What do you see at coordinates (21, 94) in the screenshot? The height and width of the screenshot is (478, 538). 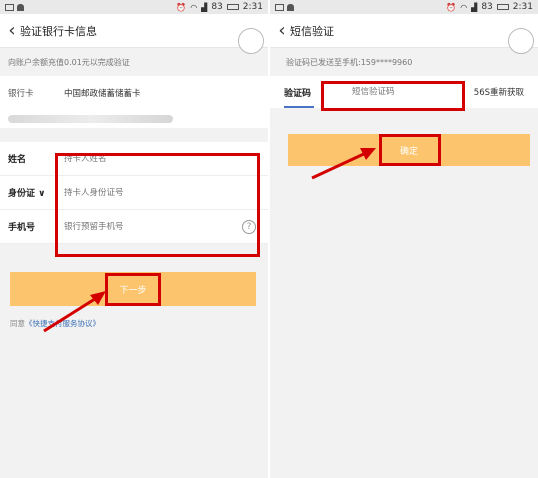 I see `bank-card-label: 银行卡` at bounding box center [21, 94].